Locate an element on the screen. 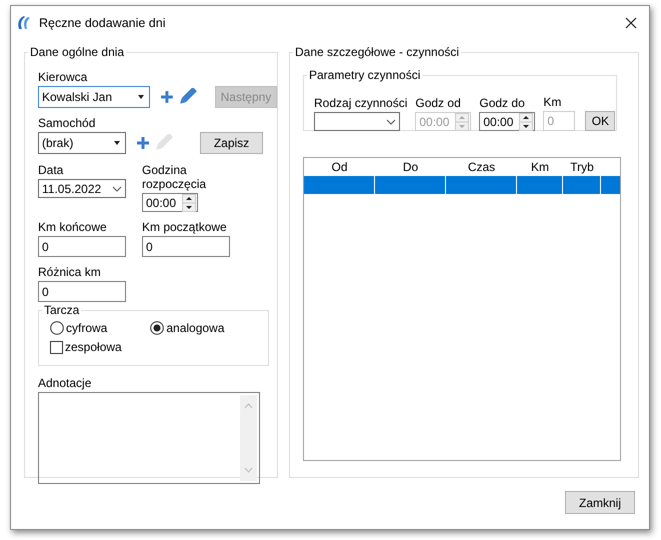 Image resolution: width=661 pixels, height=540 pixels. group-title: Parametry czynności is located at coordinates (364, 75).